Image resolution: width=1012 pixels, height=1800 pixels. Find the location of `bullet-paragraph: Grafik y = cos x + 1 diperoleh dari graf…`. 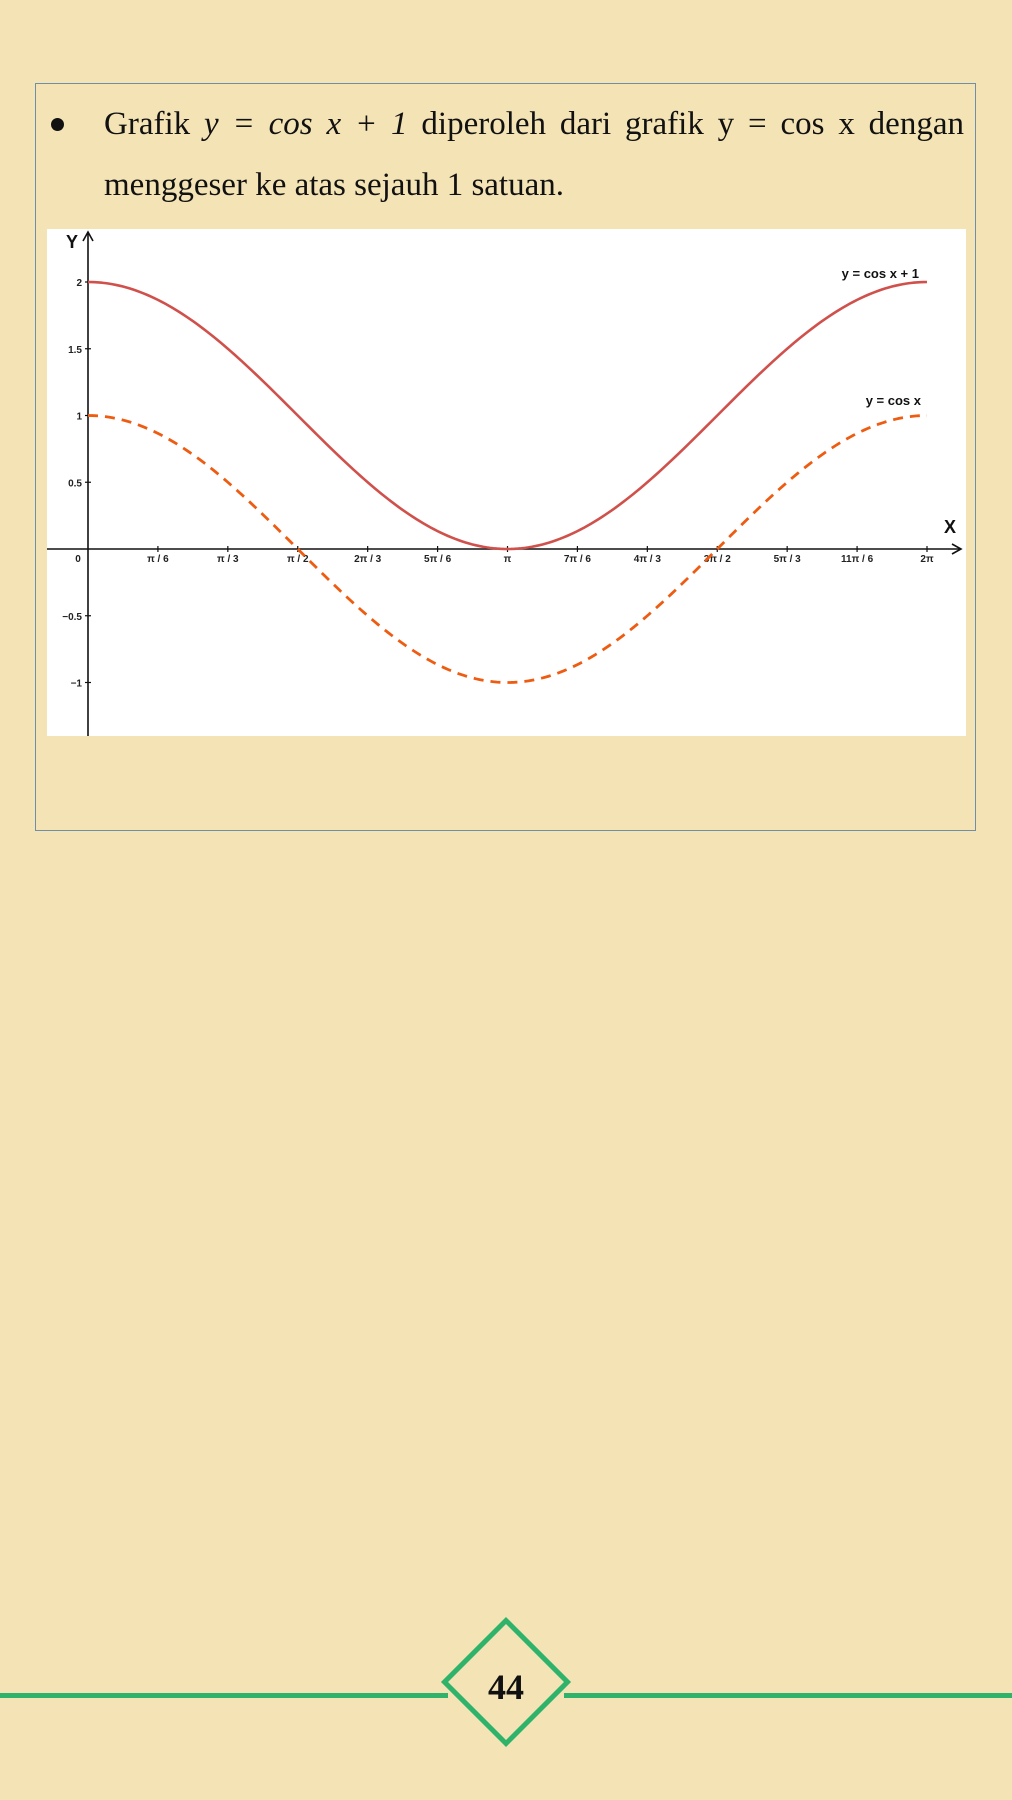

bullet-paragraph: Grafik y = cos x + 1 diperoleh dari graf… is located at coordinates (534, 155).